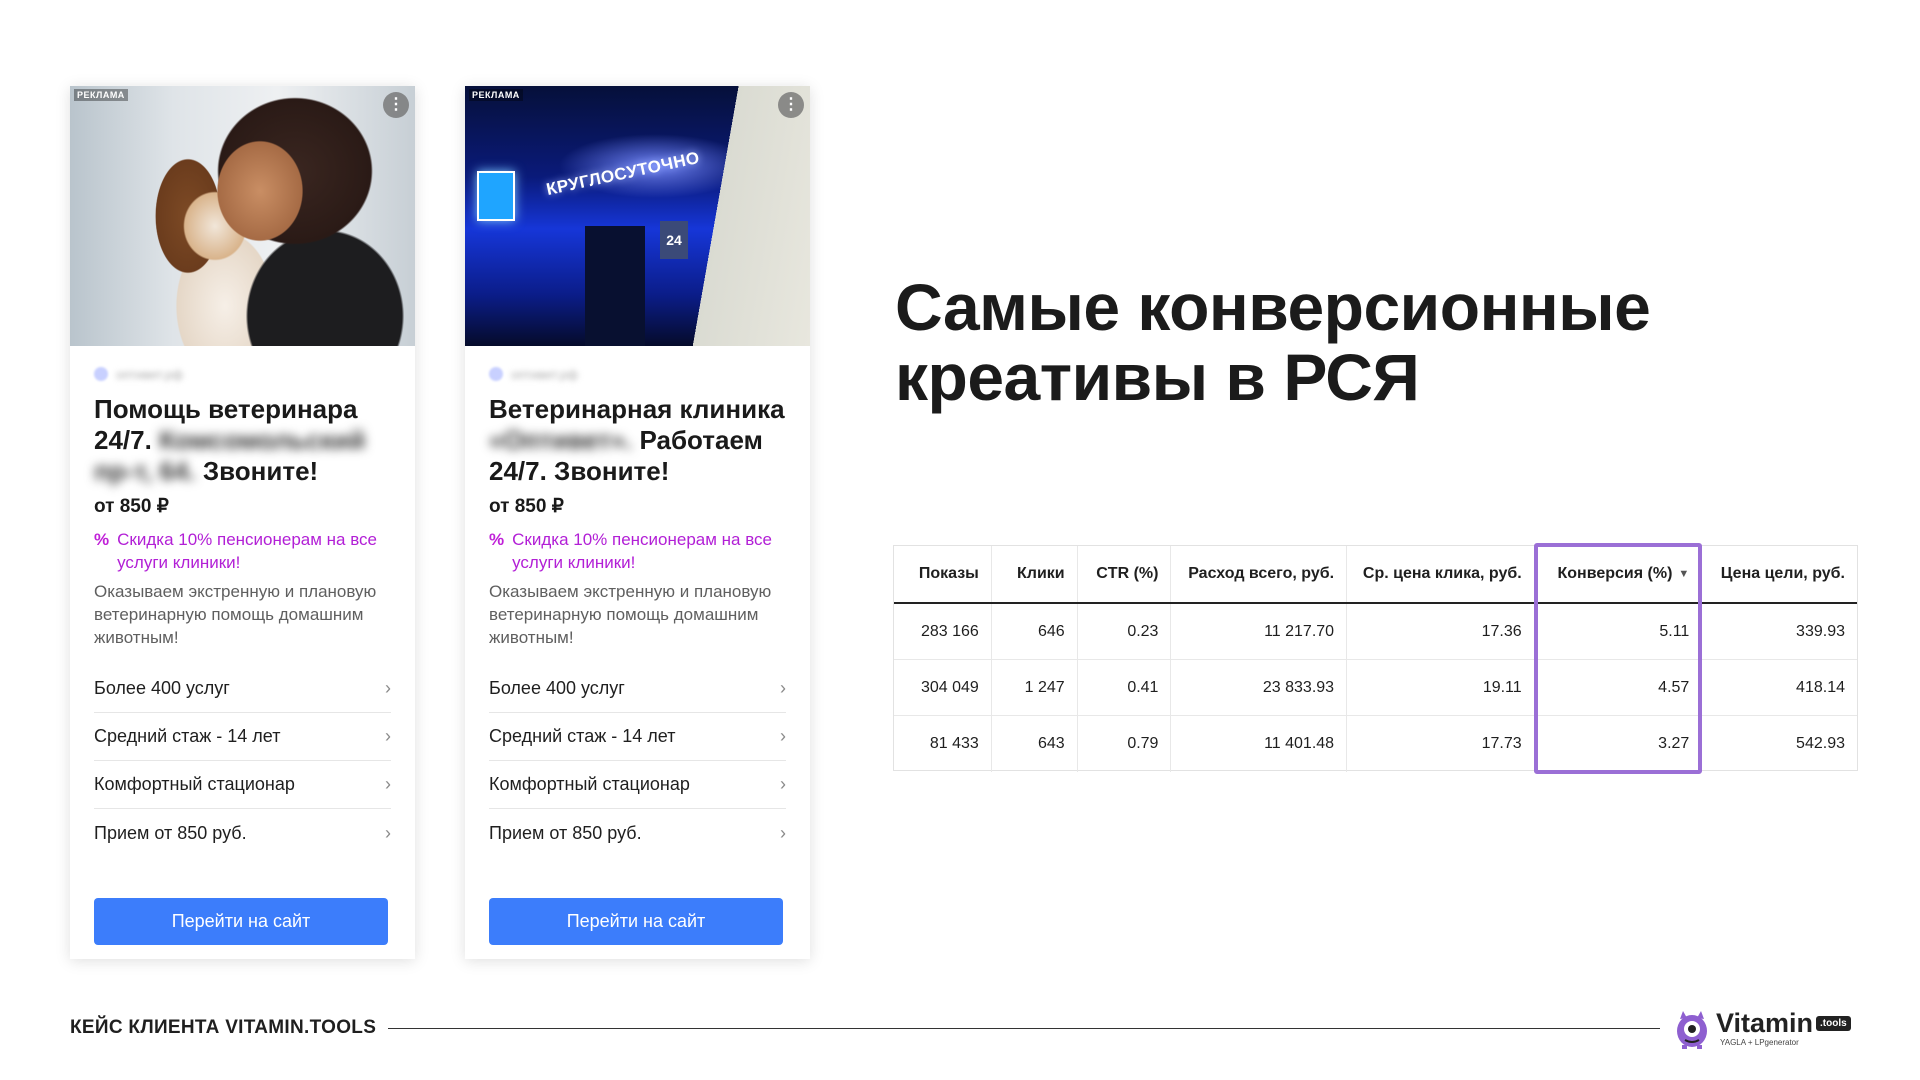  What do you see at coordinates (1619, 631) in the screenshot?
I see `cell-conversion: 5.11` at bounding box center [1619, 631].